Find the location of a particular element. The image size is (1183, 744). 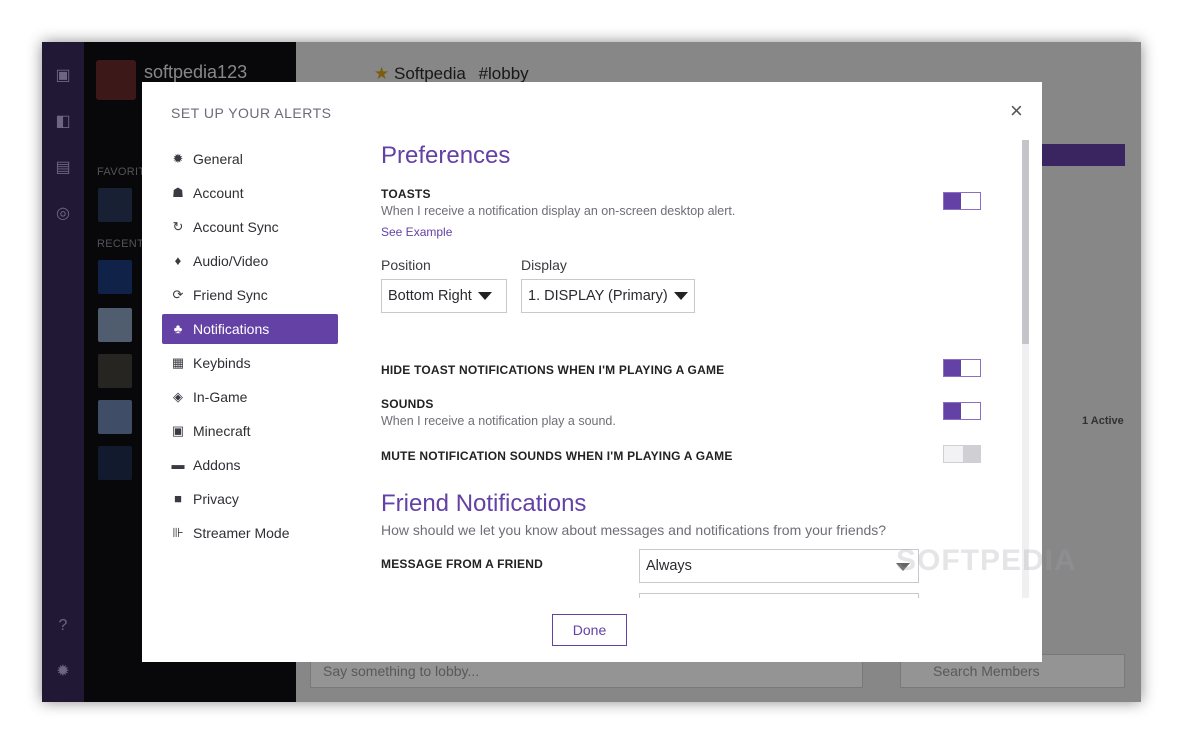

bell-icon: ♣ is located at coordinates (178, 328).